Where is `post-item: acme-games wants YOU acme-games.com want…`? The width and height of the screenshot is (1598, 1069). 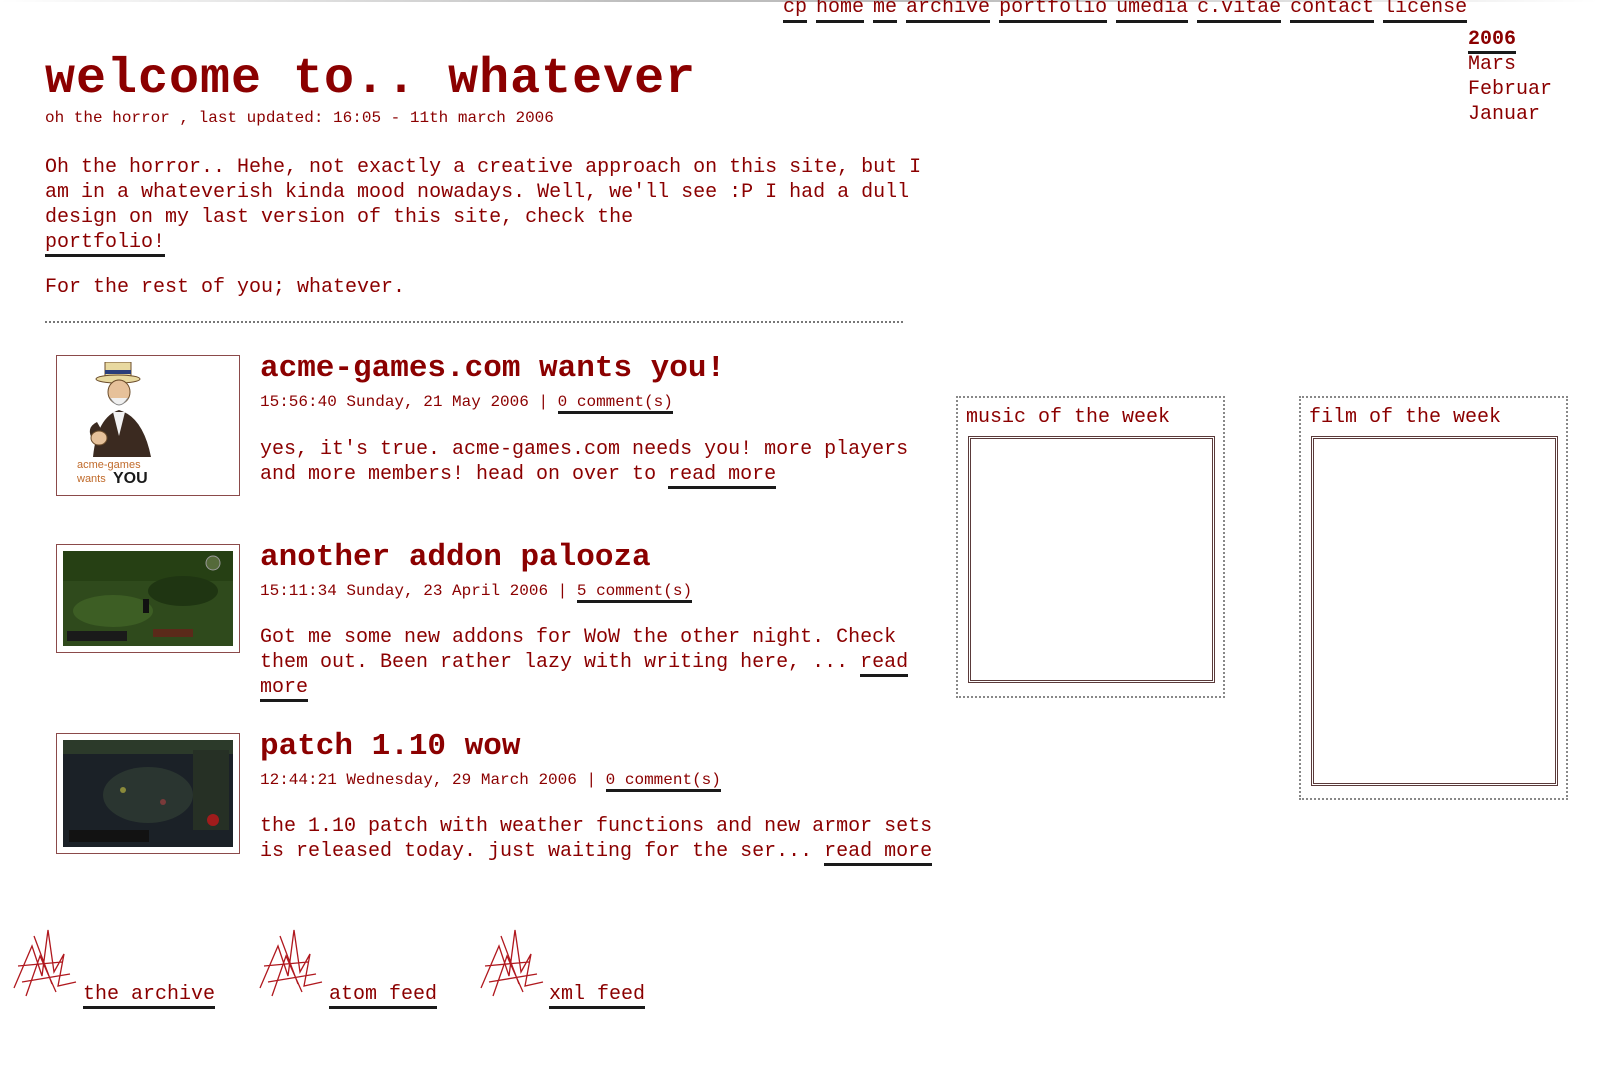
post-item: acme-games wants YOU acme-games.com want… is located at coordinates (496, 428).